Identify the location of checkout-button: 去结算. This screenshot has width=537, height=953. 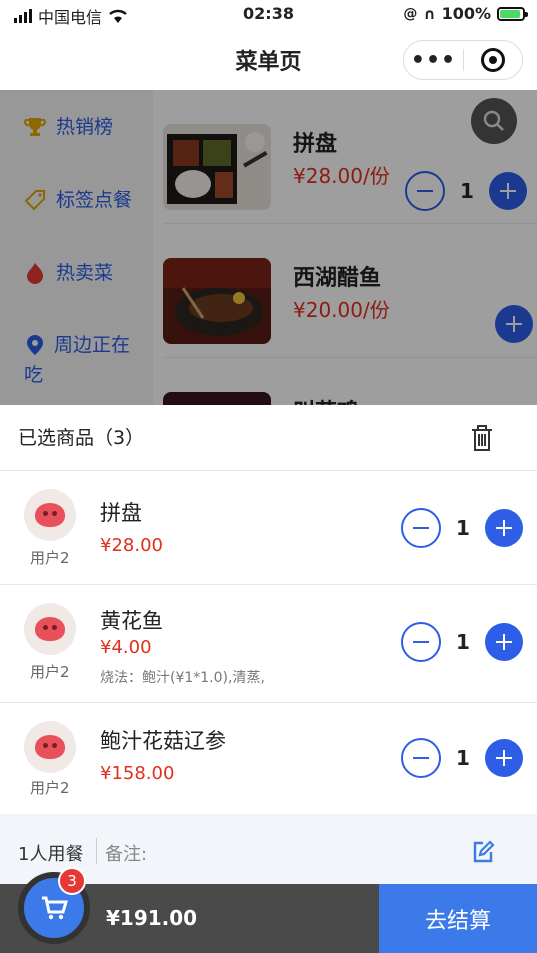
(458, 918).